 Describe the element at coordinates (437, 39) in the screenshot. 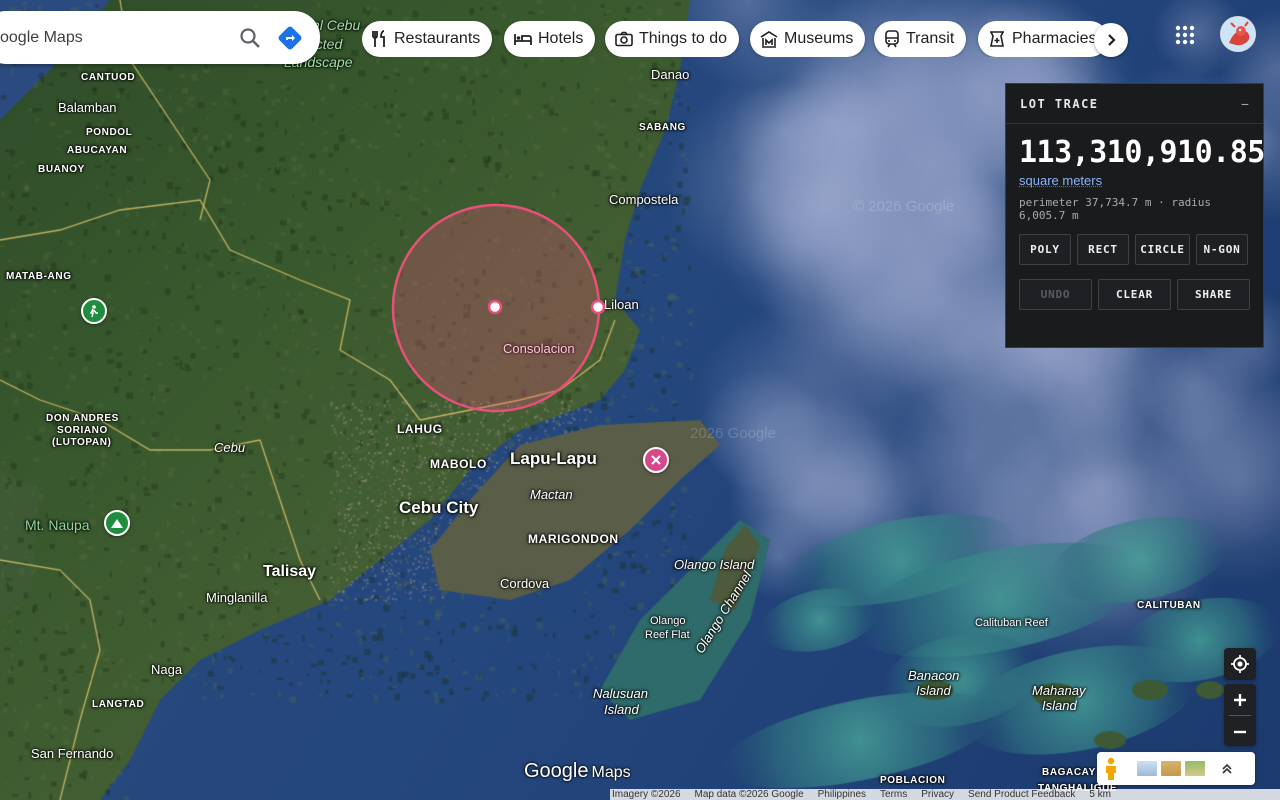

I see `chip-label: Restaurants` at that location.